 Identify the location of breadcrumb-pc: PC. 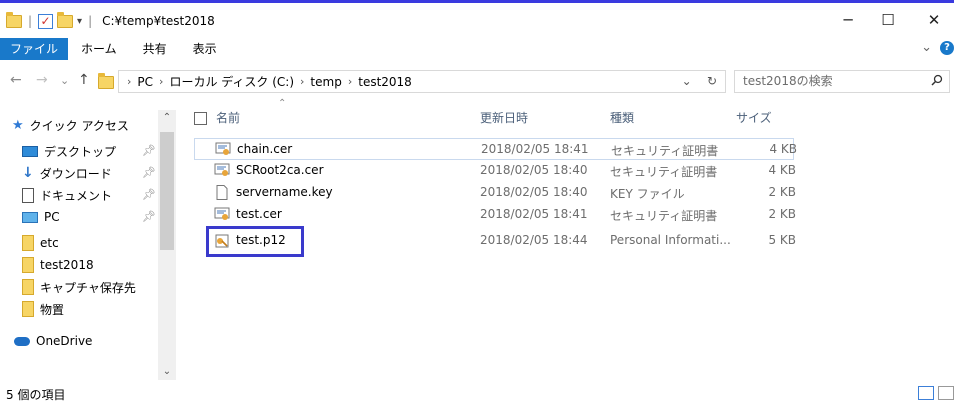
(145, 82).